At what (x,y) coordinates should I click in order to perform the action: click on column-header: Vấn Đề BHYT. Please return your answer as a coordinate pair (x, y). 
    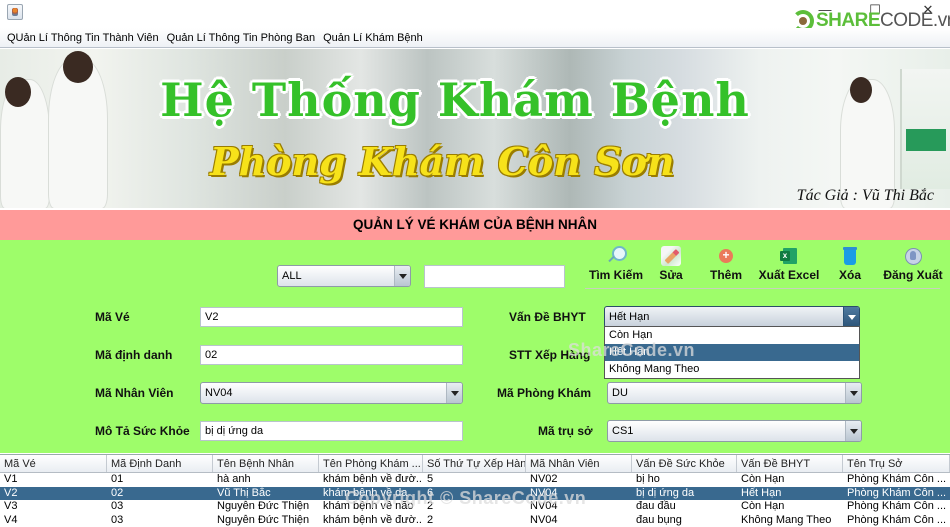
    Looking at the image, I should click on (790, 463).